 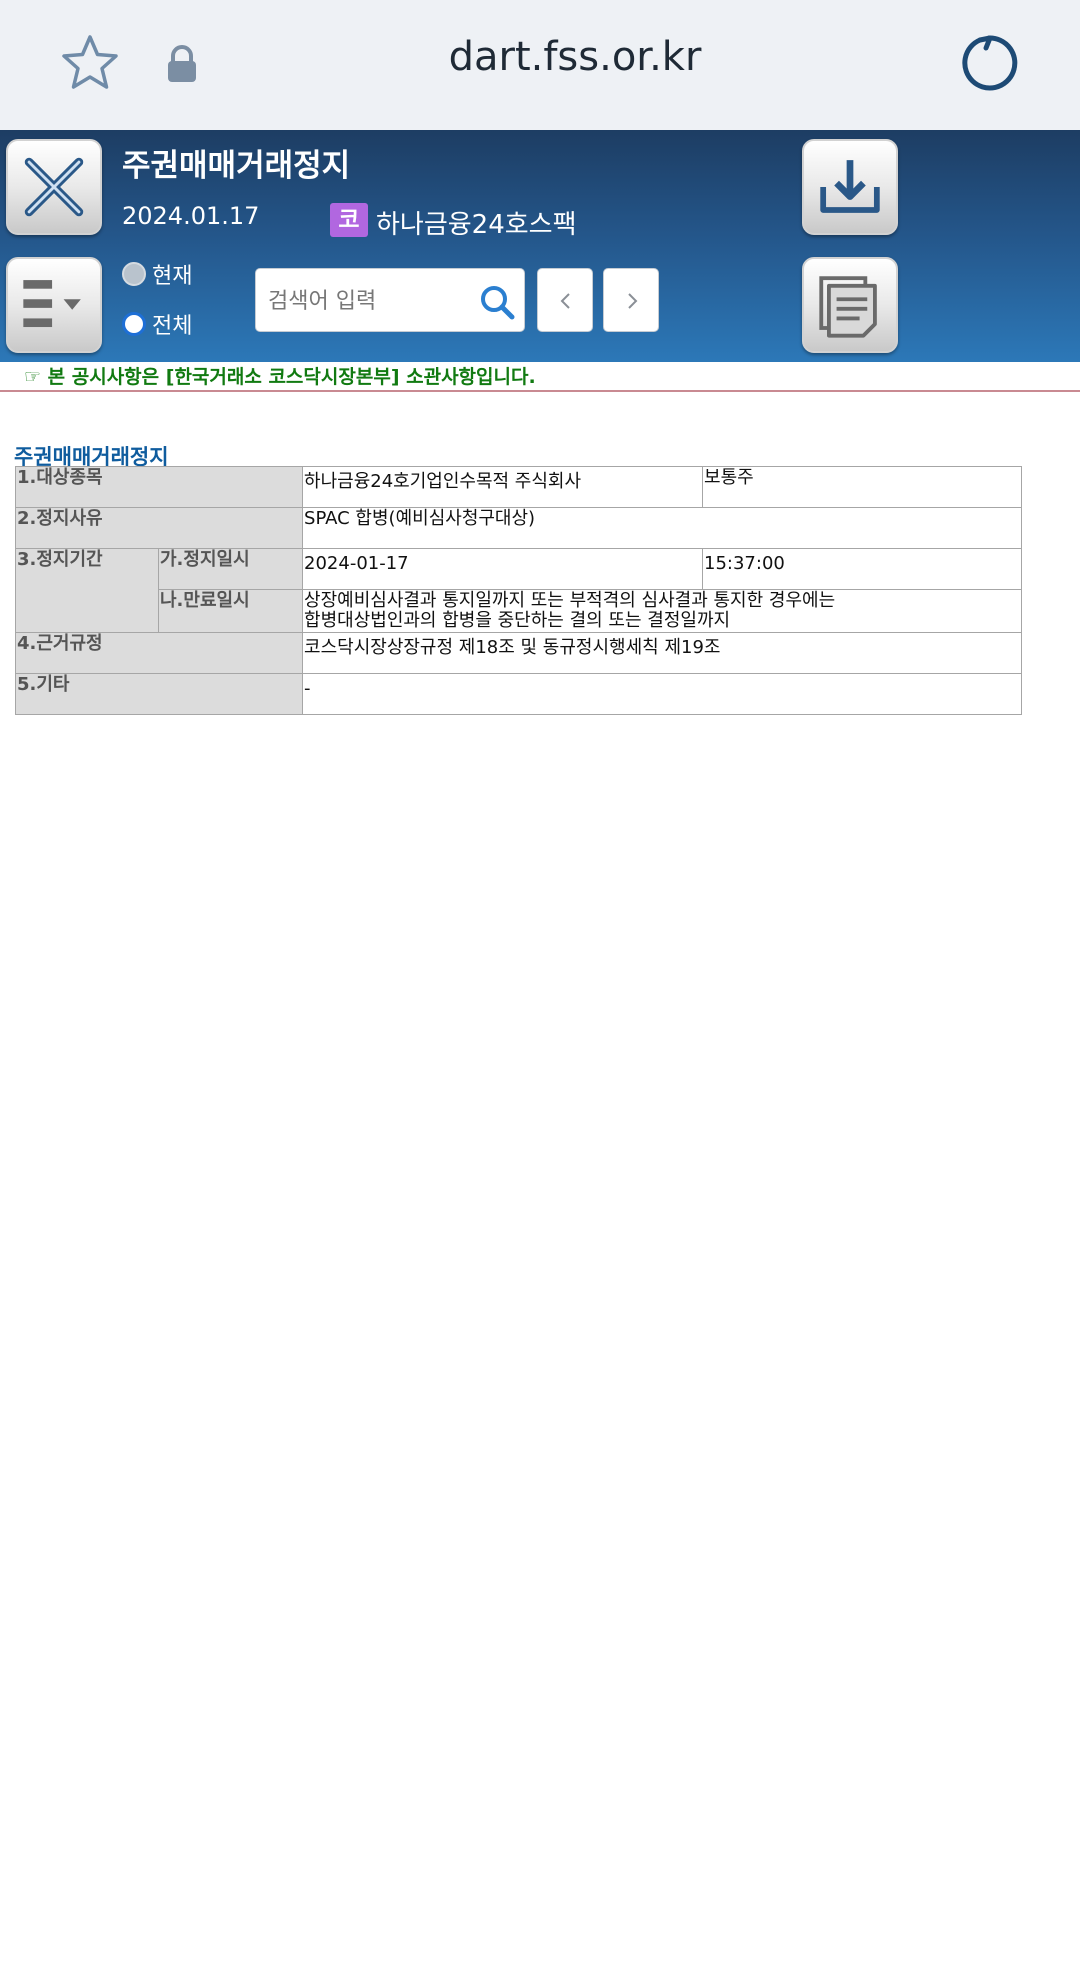 I want to click on item3a-time: 15:37:00, so click(x=862, y=569).